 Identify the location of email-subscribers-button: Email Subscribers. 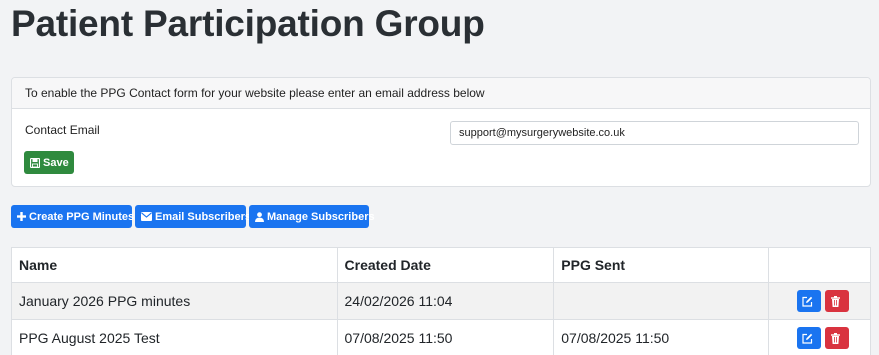
(193, 216).